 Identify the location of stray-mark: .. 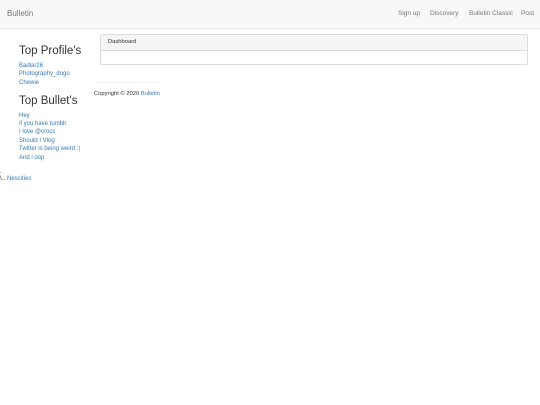
(1, 172).